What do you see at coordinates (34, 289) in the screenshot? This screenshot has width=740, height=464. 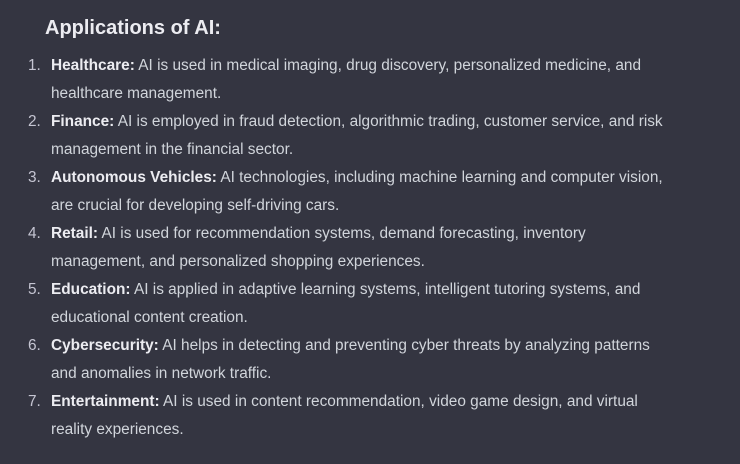 I see `list-item-number: 5.` at bounding box center [34, 289].